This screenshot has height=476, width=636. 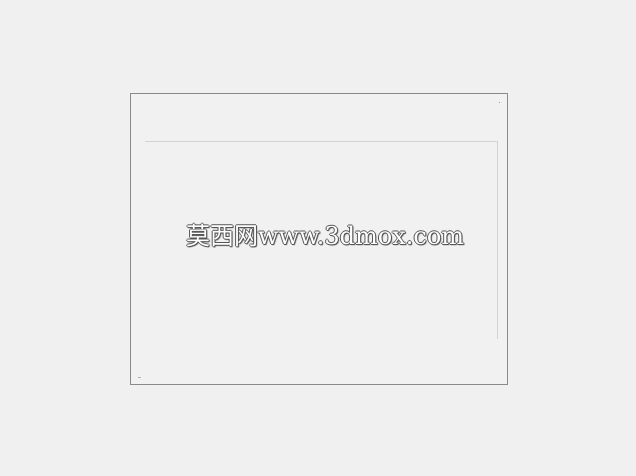 What do you see at coordinates (497, 240) in the screenshot?
I see `inner-right-line` at bounding box center [497, 240].